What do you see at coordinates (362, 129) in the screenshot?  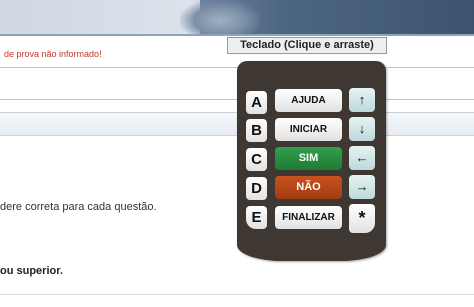 I see `arrow-down-icon: ↓` at bounding box center [362, 129].